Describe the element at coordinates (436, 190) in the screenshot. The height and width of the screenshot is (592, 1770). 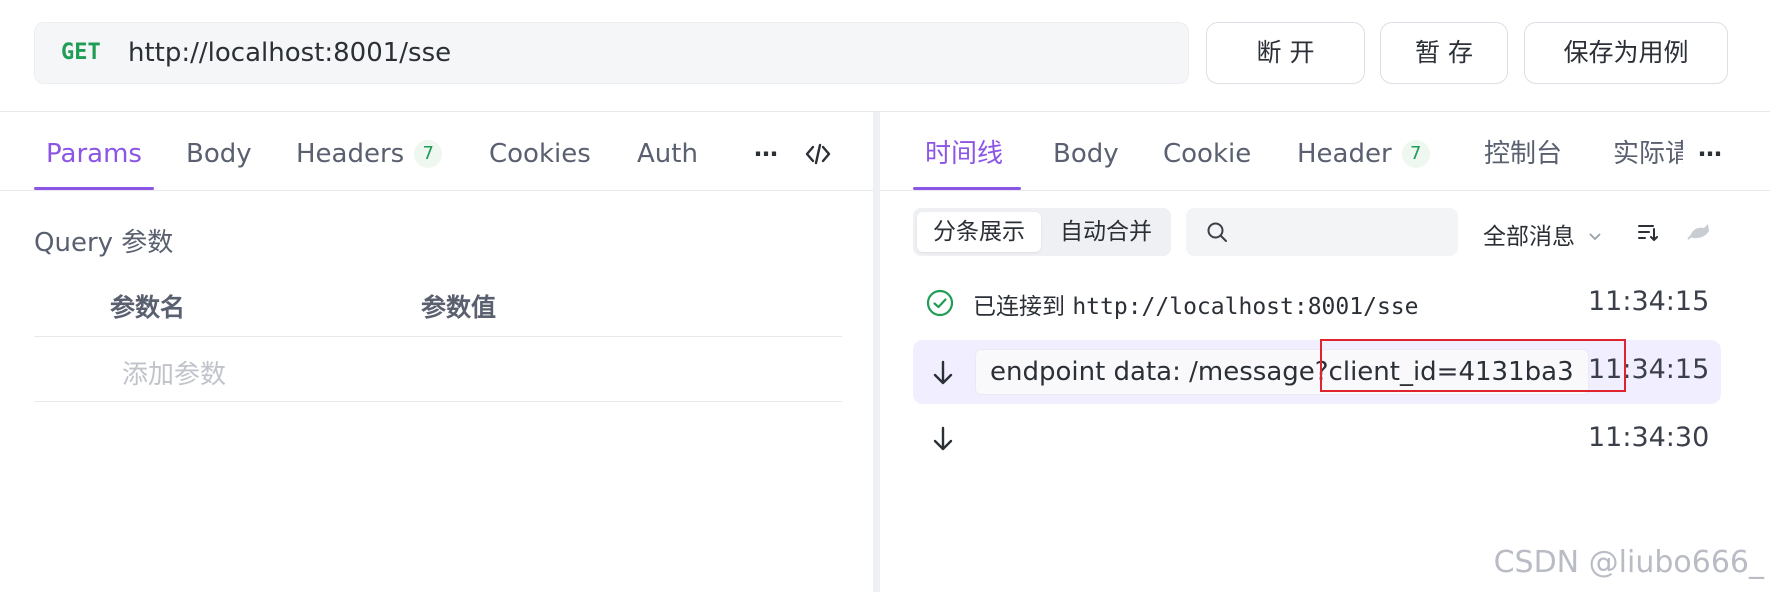
I see `left-tabs-divider` at that location.